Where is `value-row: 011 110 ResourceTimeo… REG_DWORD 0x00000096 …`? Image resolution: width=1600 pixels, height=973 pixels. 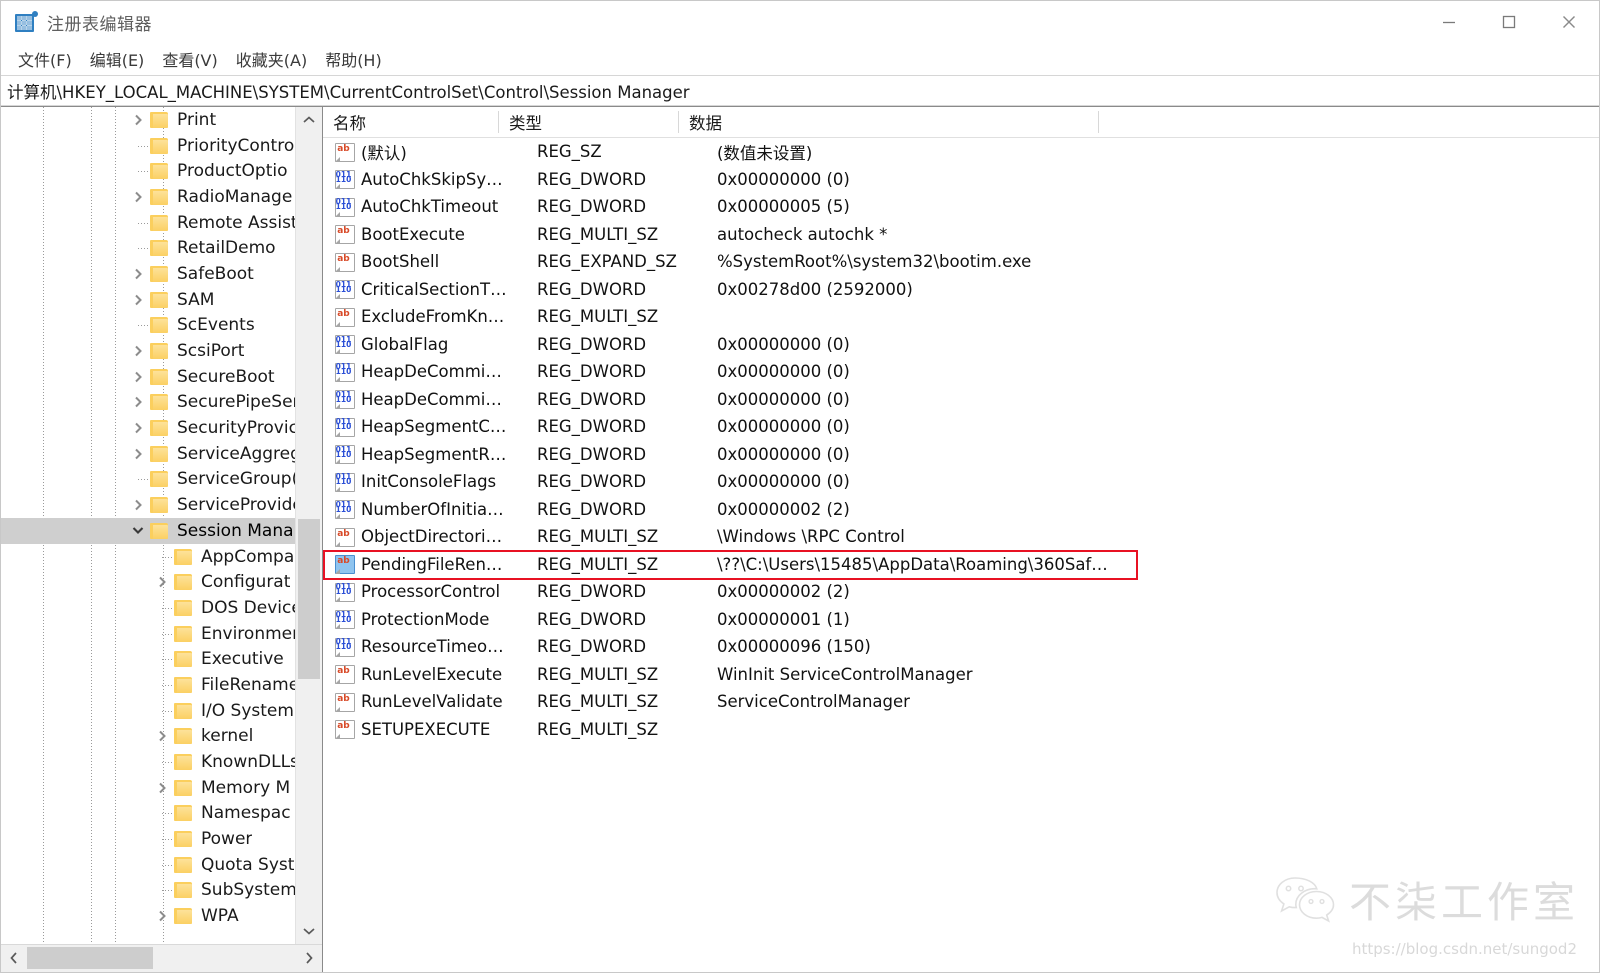
value-row: 011 110 ResourceTimeo… REG_DWORD 0x00000096 … is located at coordinates (961, 647).